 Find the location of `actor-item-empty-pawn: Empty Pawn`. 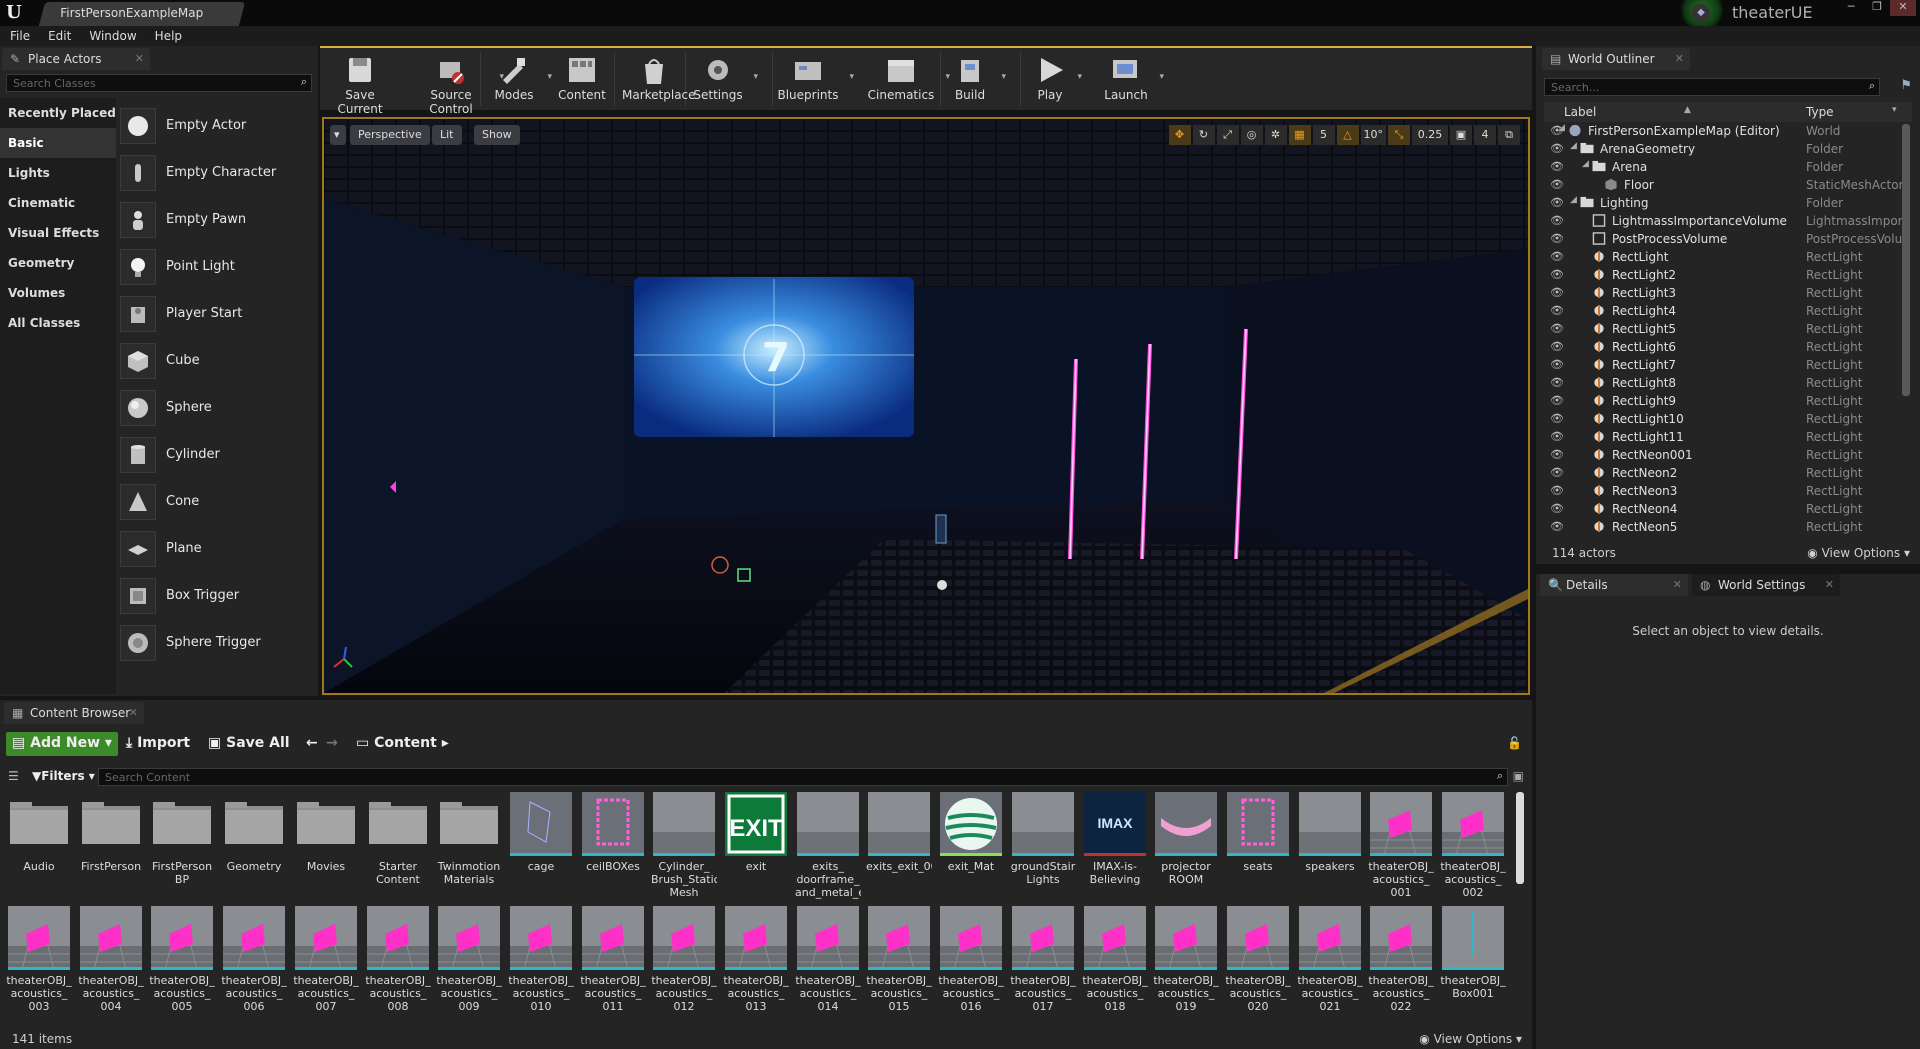

actor-item-empty-pawn: Empty Pawn is located at coordinates (218, 219).